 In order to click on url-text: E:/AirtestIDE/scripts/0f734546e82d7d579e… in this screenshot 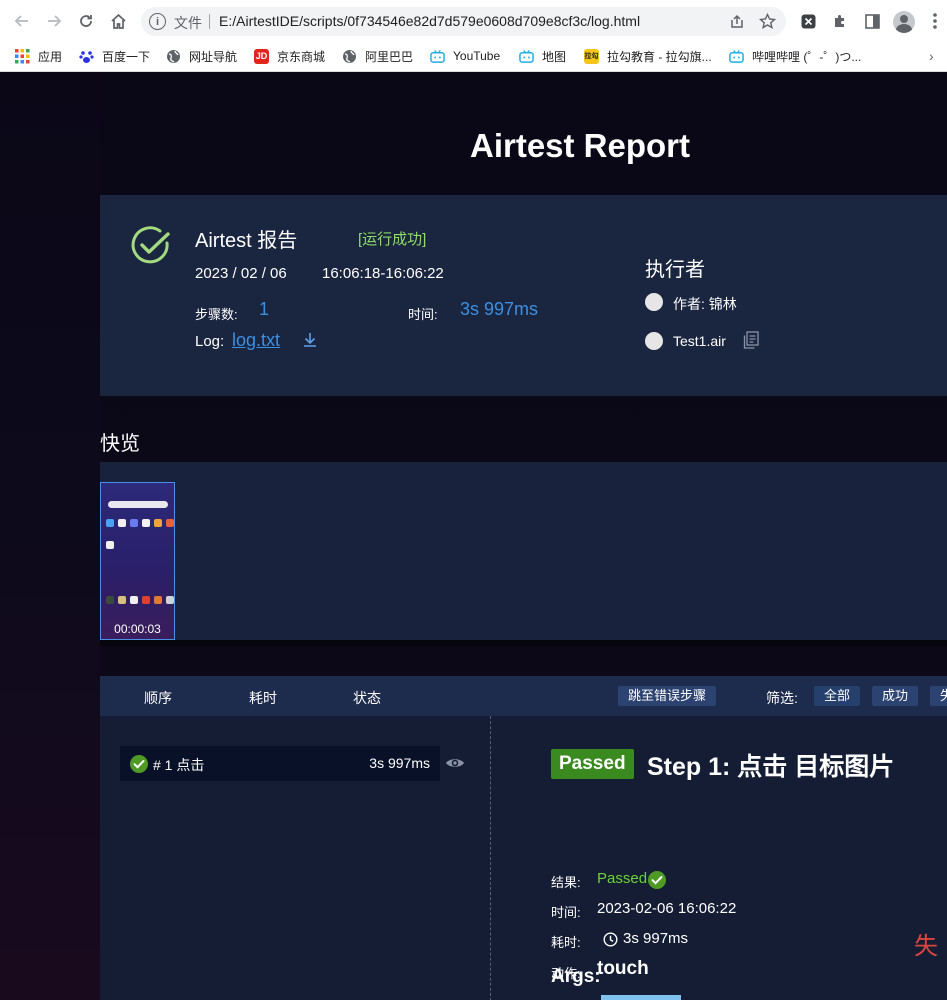, I will do `click(429, 21)`.